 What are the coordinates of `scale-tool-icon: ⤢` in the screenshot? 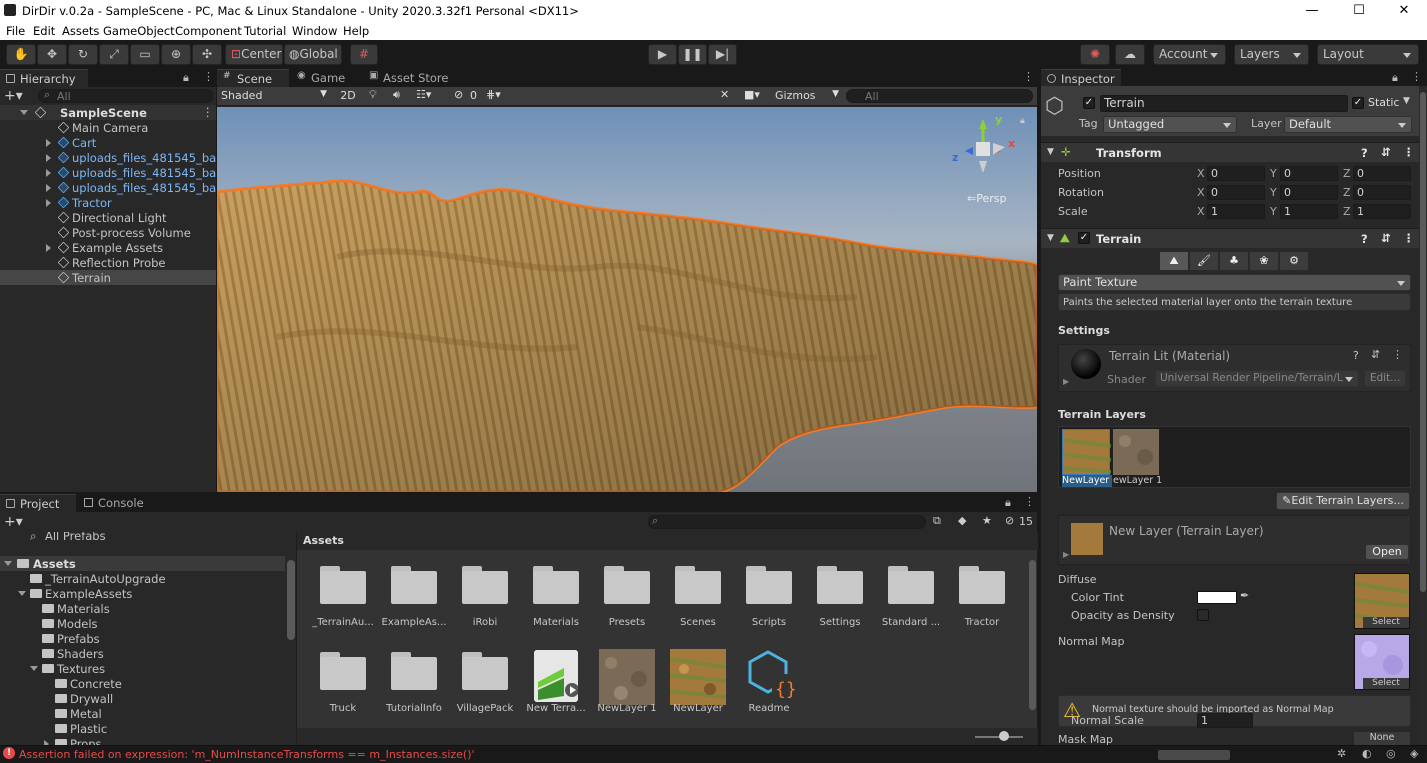 It's located at (114, 54).